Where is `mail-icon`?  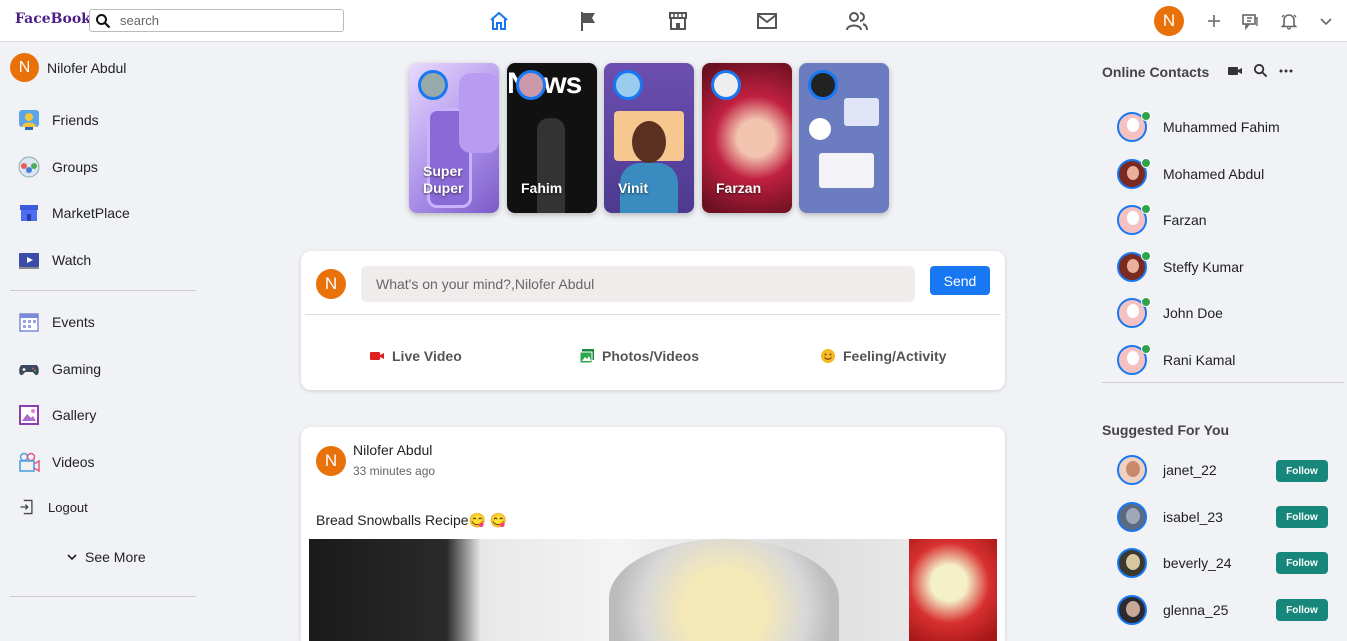 mail-icon is located at coordinates (767, 21).